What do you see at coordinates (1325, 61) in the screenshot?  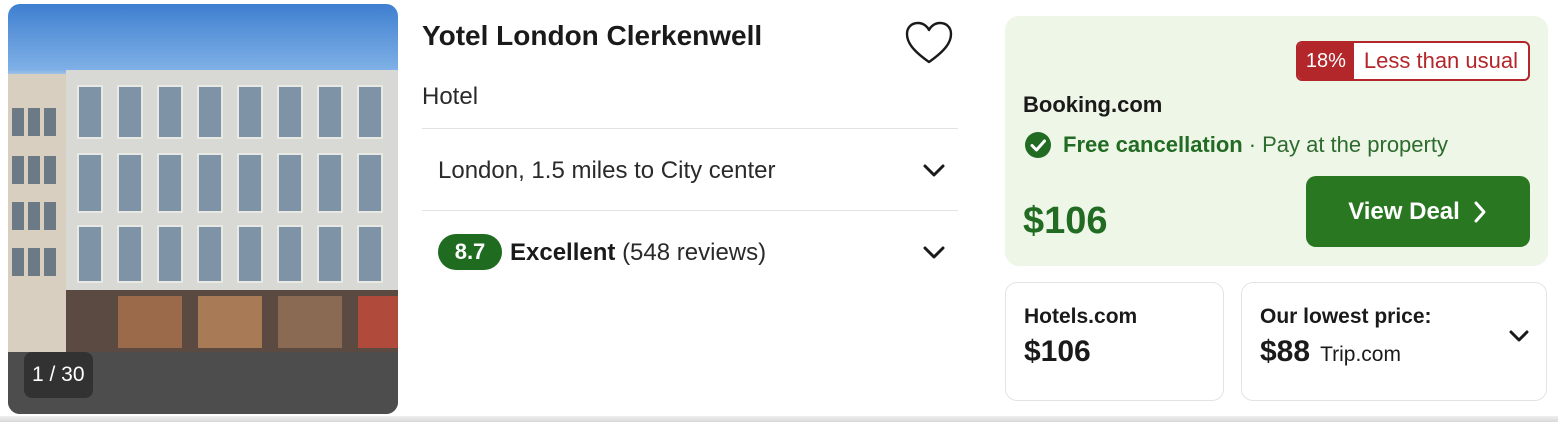 I see `price-drop-percent: 18%` at bounding box center [1325, 61].